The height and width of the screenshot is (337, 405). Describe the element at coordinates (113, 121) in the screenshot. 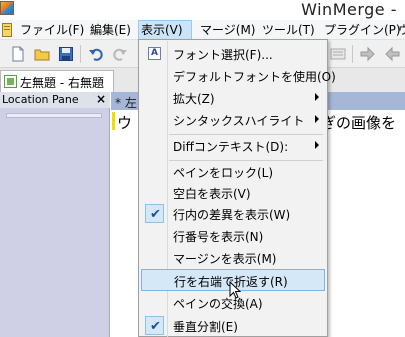

I see `diff-line-marker` at that location.